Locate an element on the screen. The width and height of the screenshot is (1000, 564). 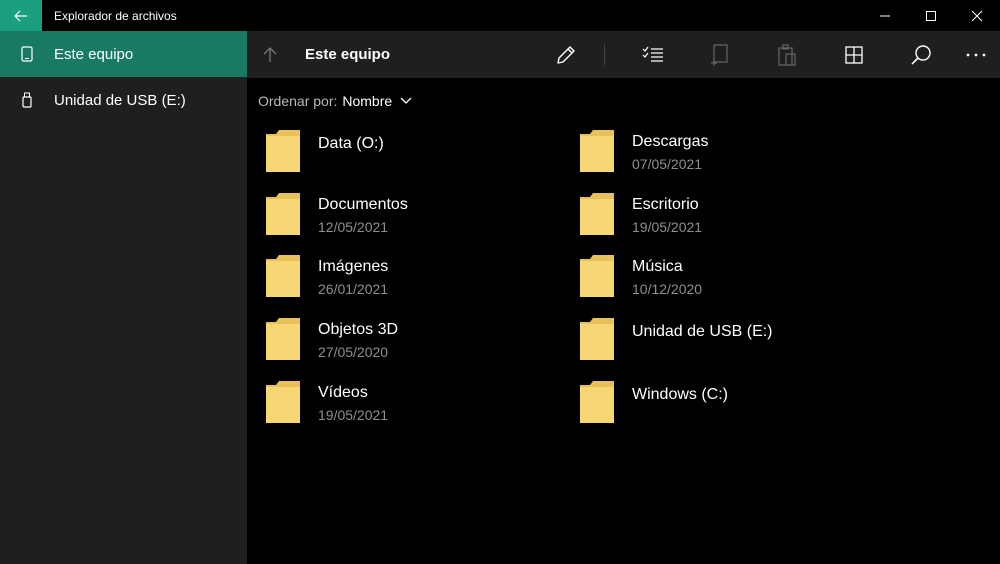
folder-date: 07/05/2021 is located at coordinates (667, 164).